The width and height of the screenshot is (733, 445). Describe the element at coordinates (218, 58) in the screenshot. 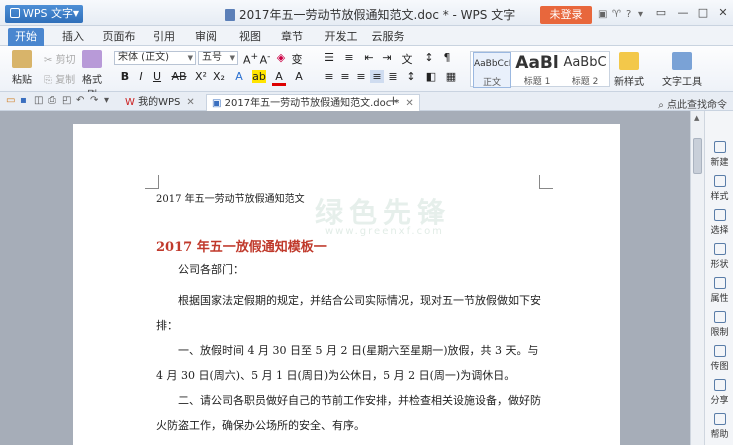

I see `font-size-select: 五号 ▼` at that location.